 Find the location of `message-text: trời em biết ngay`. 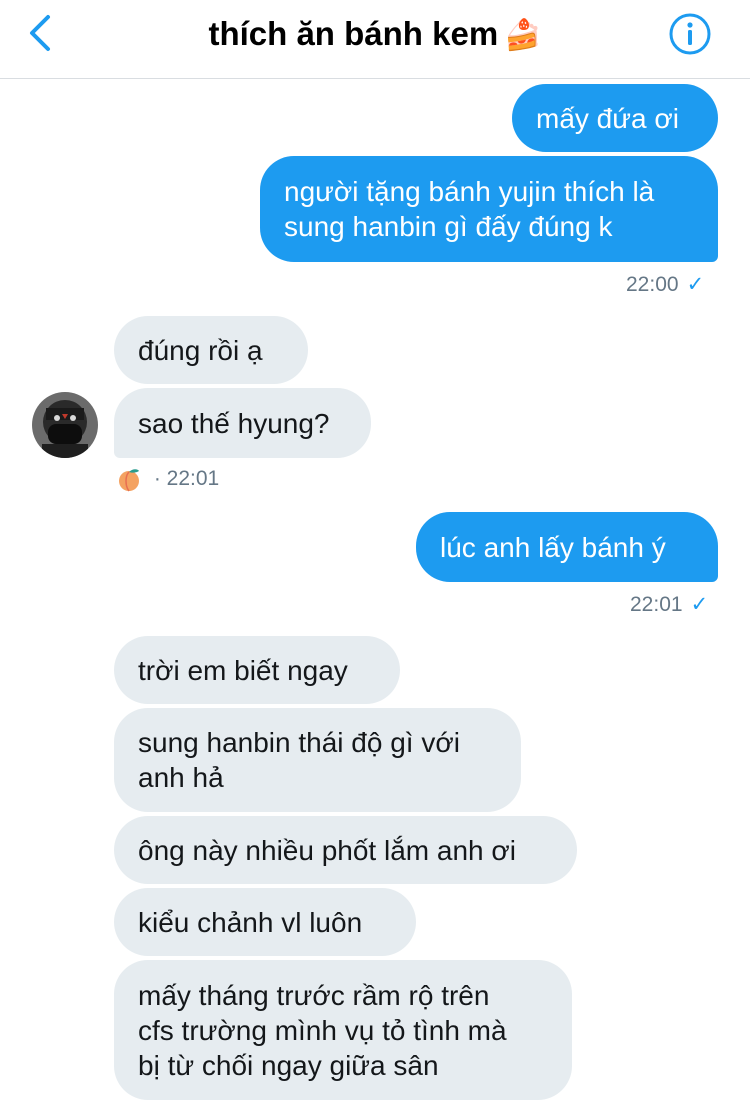

message-text: trời em biết ngay is located at coordinates (243, 670).